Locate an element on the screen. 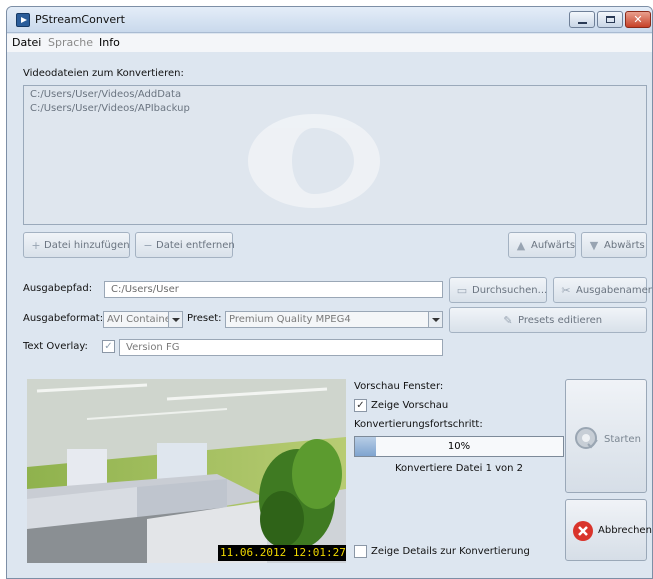 The height and width of the screenshot is (579, 653). window-title: PStreamConvert is located at coordinates (80, 19).